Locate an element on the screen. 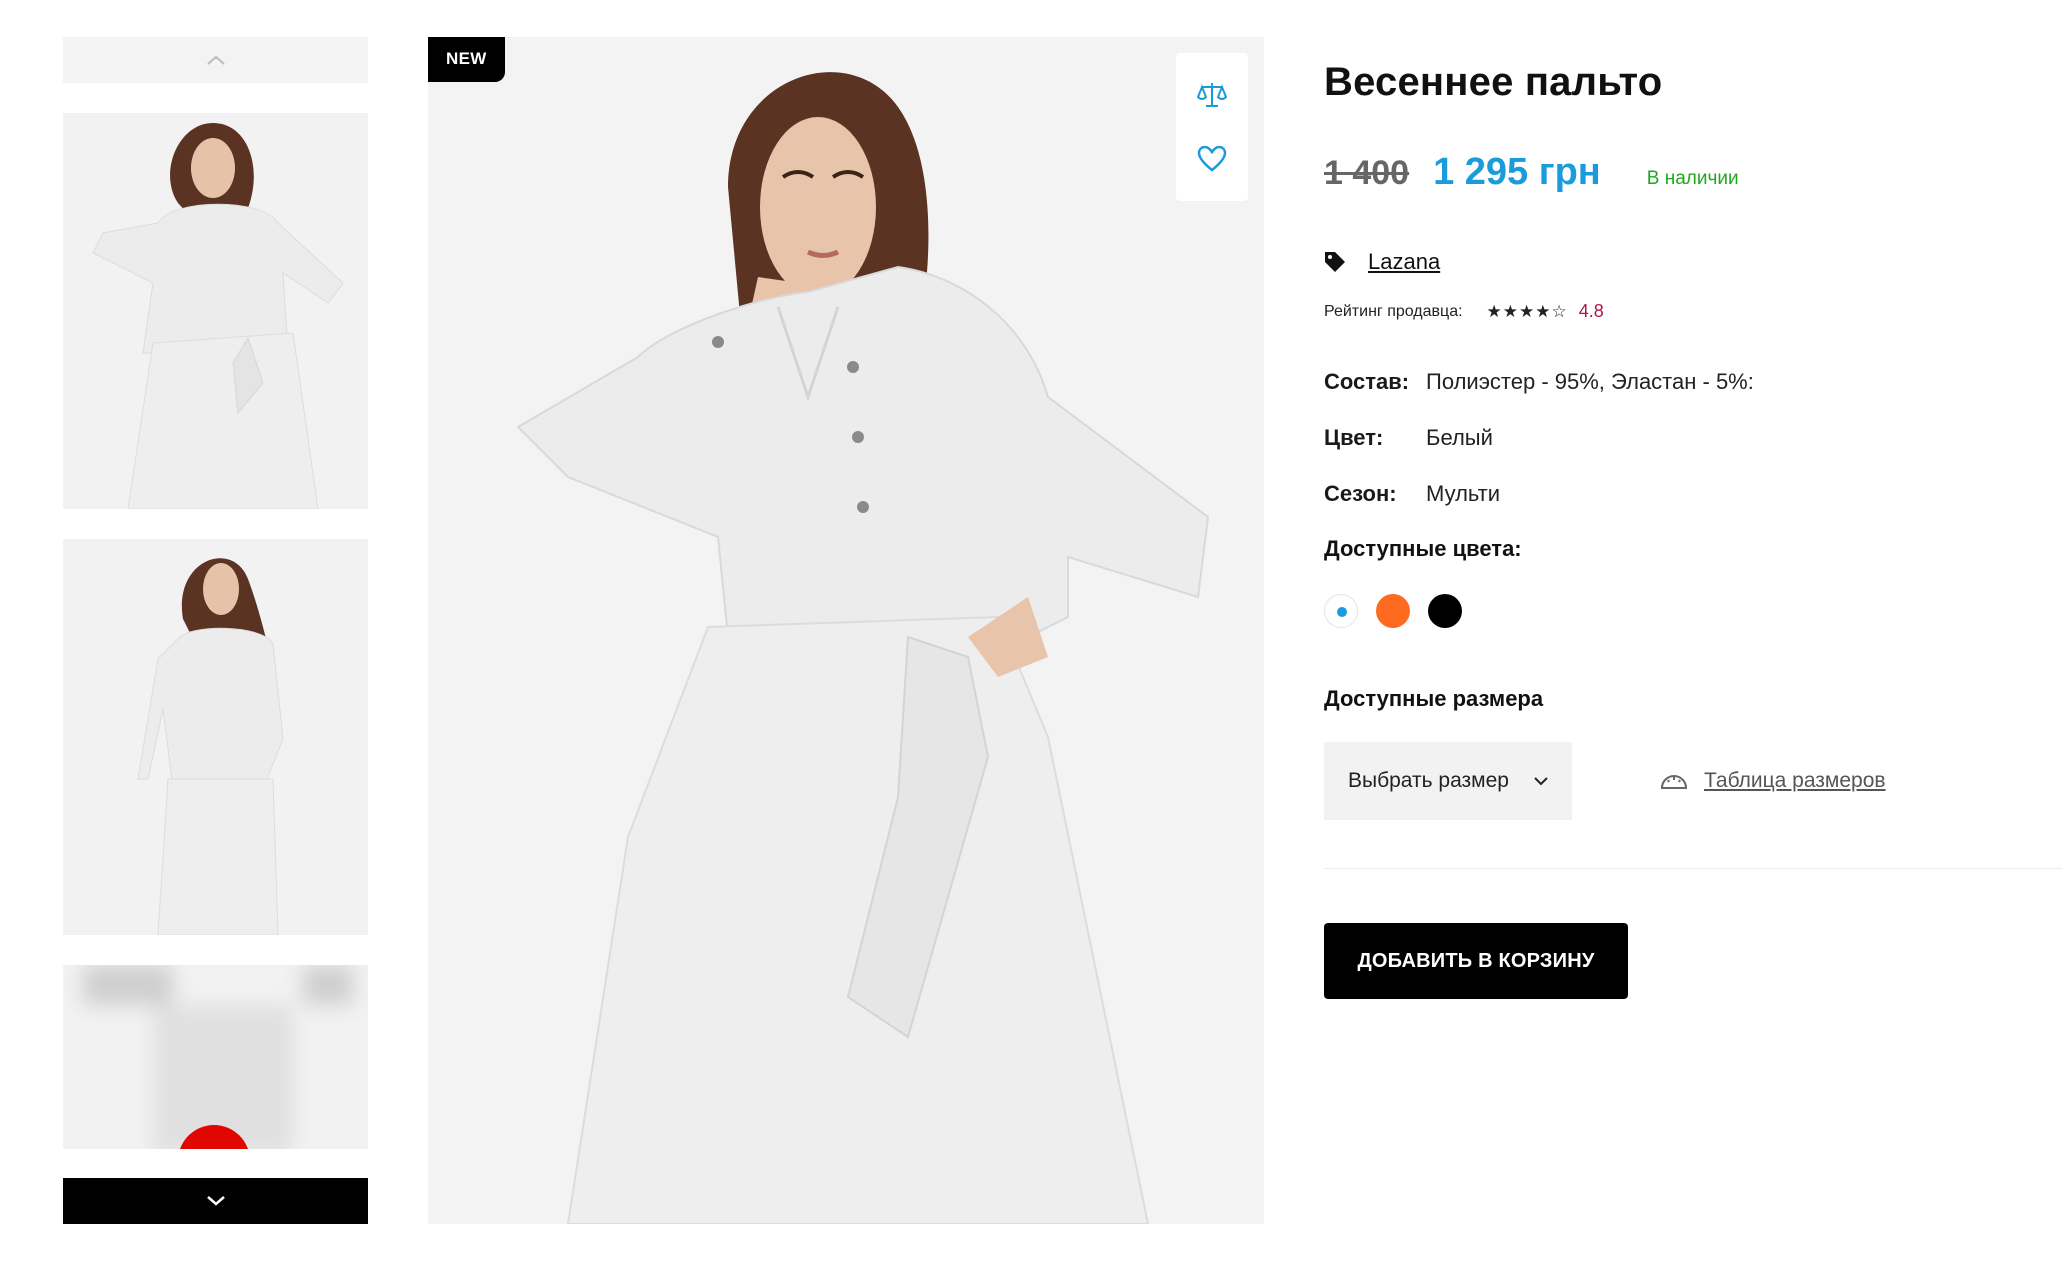 This screenshot has height=1261, width=2062. compare-button is located at coordinates (1212, 95).